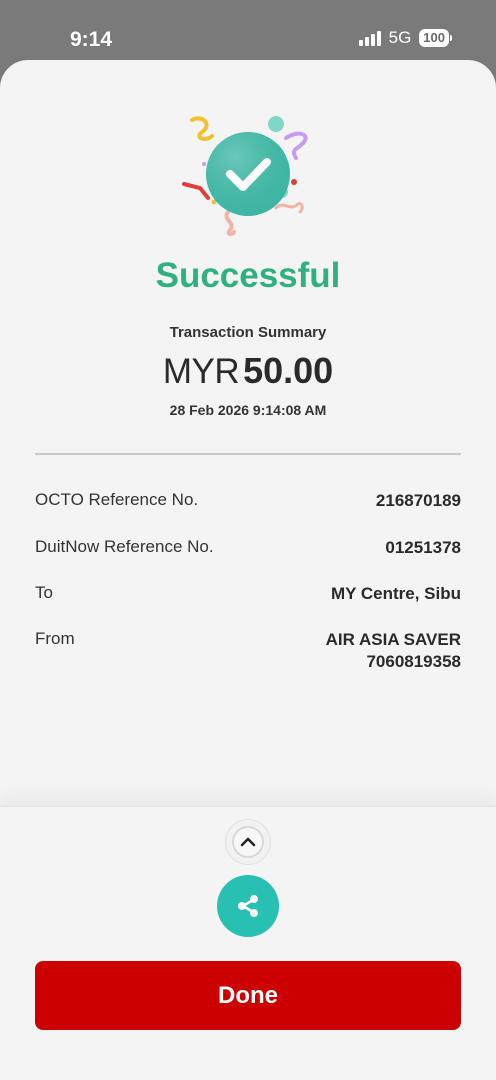 Image resolution: width=496 pixels, height=1080 pixels. I want to click on detail-label: OCTO Reference No., so click(117, 499).